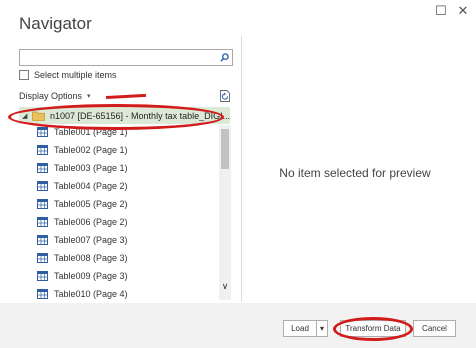  I want to click on dialog-title: Navigator, so click(55, 23).